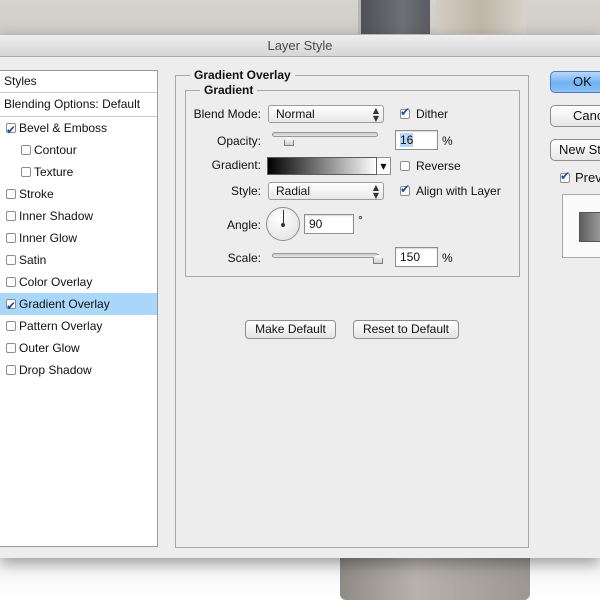 Image resolution: width=600 pixels, height=600 pixels. I want to click on style-item-inner-shadow: Inner Shadow, so click(78, 216).